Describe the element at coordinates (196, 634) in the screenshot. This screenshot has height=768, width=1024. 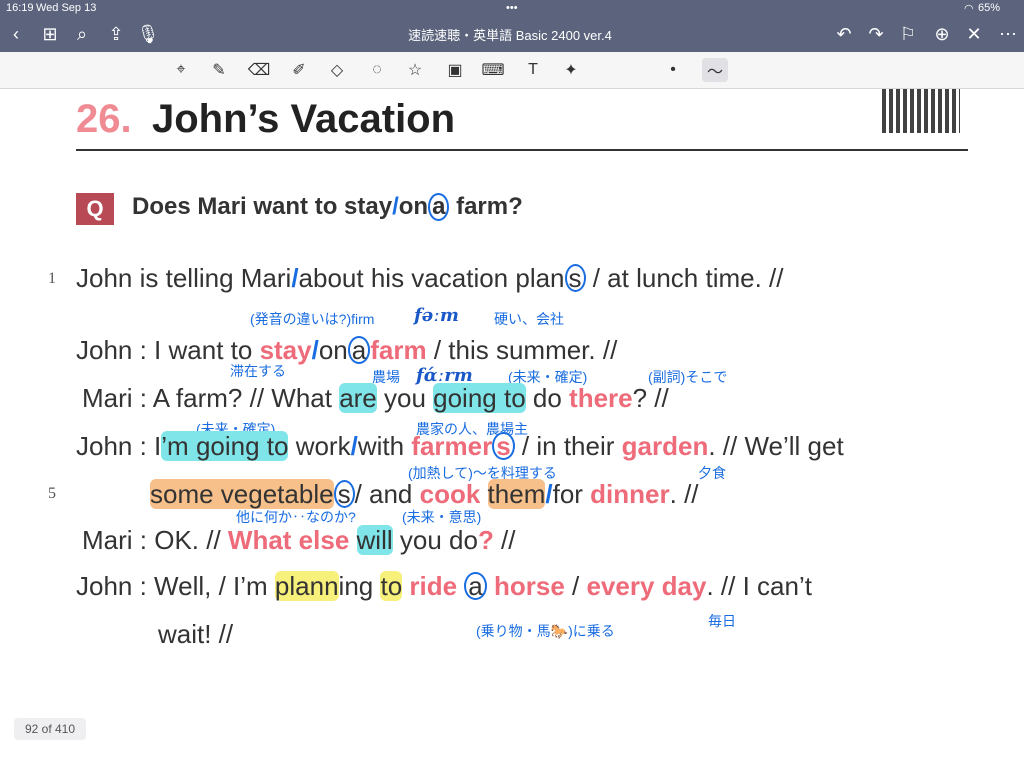
I see `dialogue-line-8: wait! //` at that location.